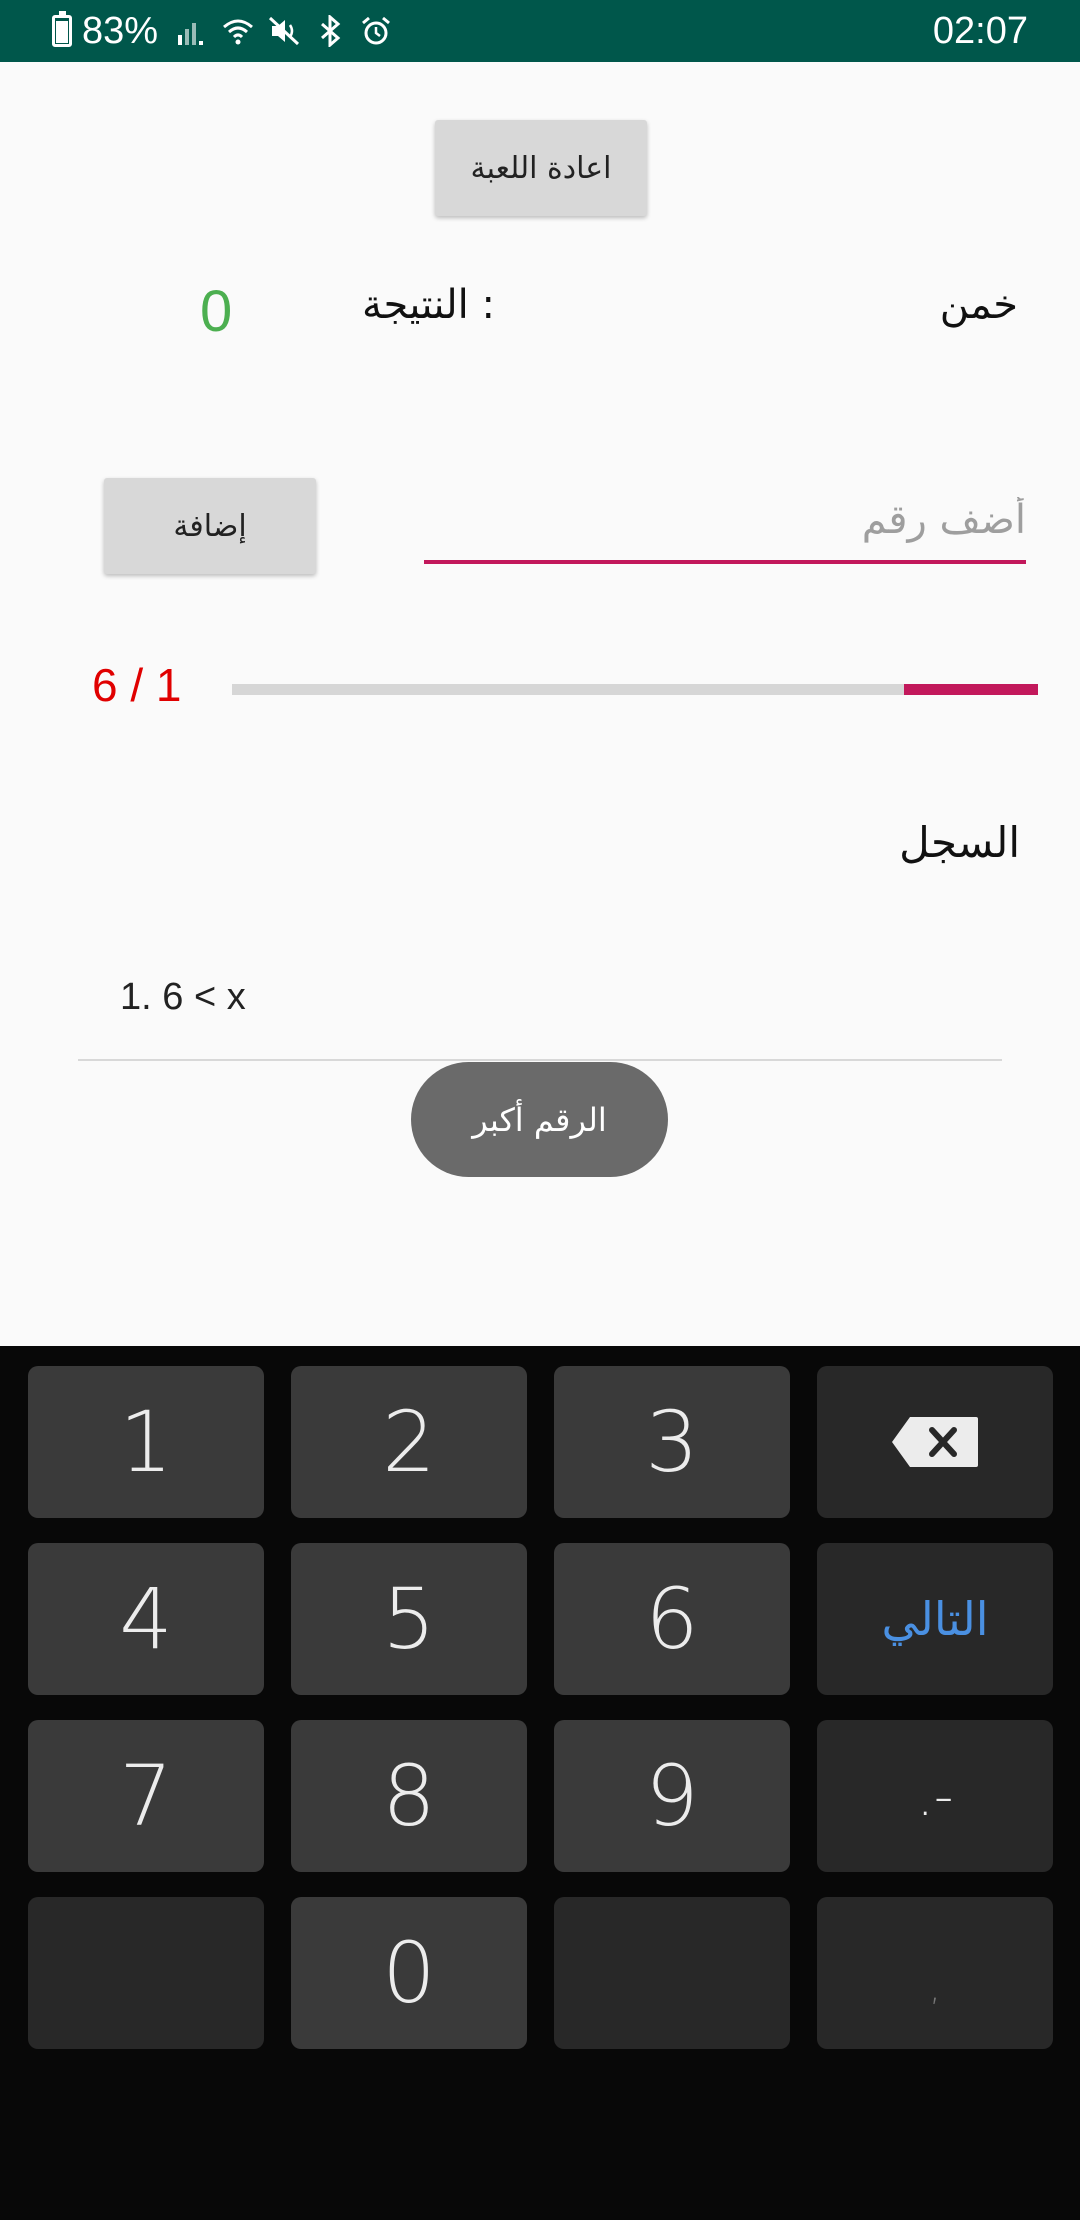 The image size is (1080, 2220). Describe the element at coordinates (935, 1619) in the screenshot. I see `next-key: التالي` at that location.